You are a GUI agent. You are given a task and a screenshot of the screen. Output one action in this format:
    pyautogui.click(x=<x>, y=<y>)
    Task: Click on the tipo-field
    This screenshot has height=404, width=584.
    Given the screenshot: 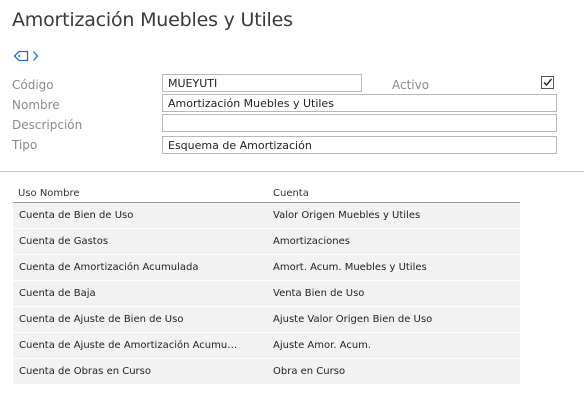 What is the action you would take?
    pyautogui.click(x=359, y=145)
    